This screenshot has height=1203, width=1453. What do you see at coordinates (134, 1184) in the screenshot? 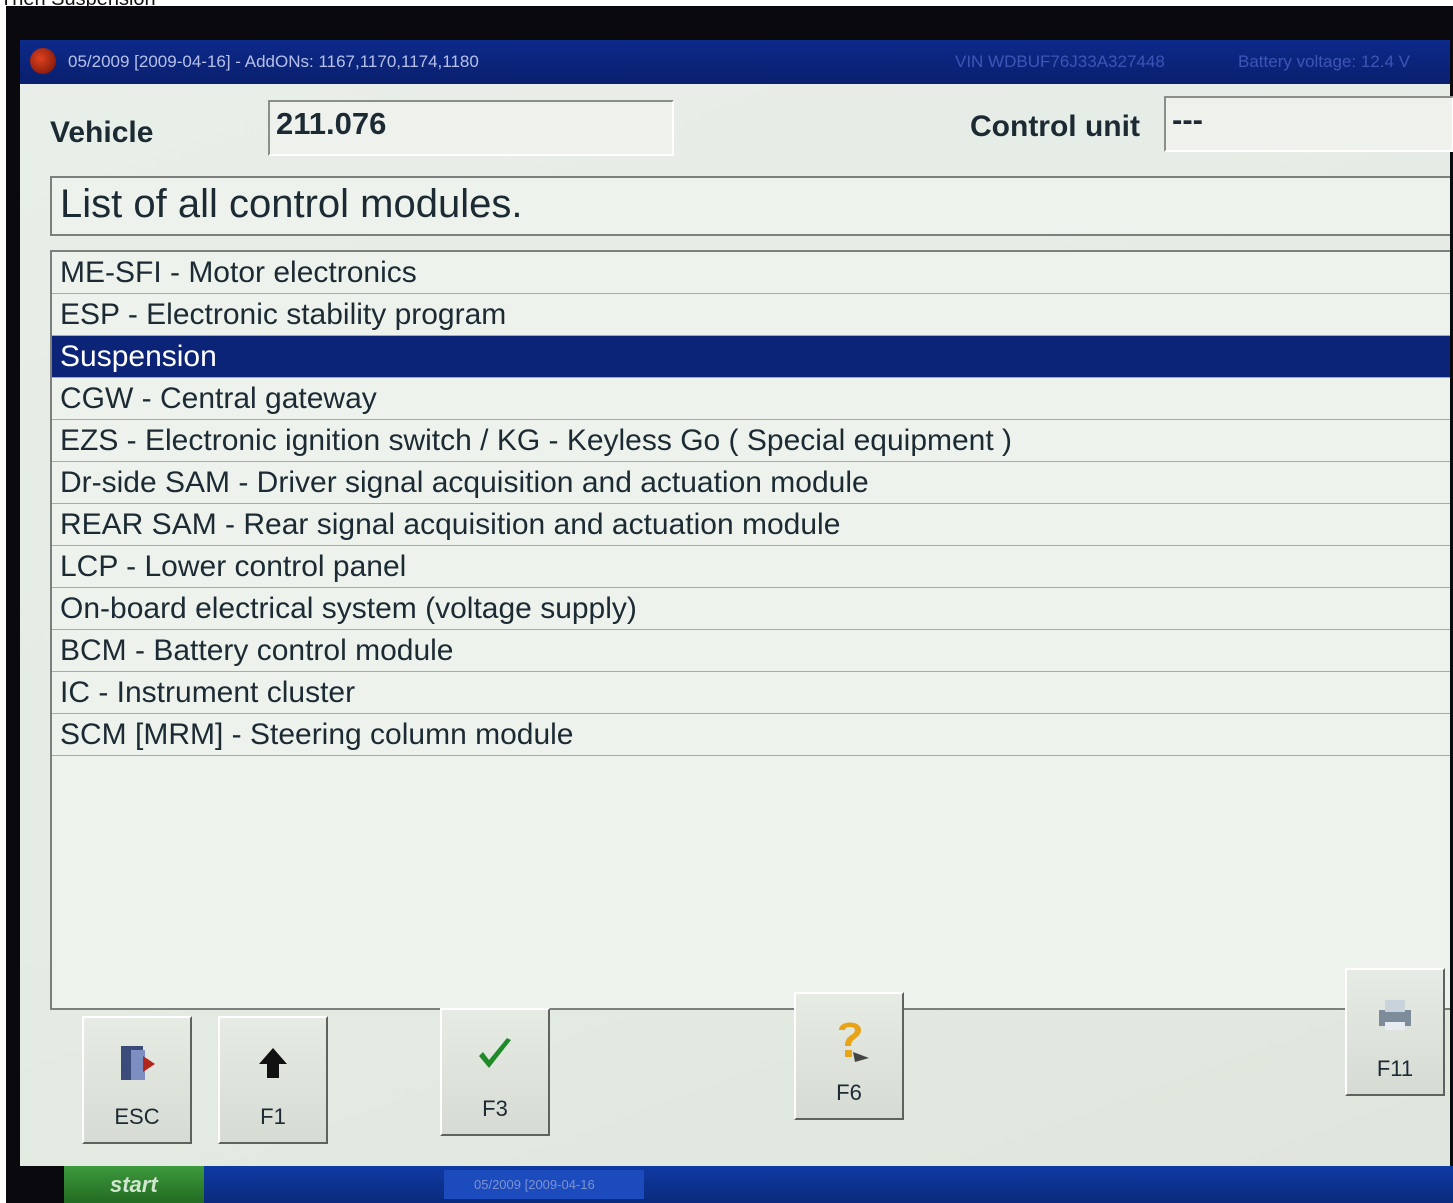
I see `start-button: start` at bounding box center [134, 1184].